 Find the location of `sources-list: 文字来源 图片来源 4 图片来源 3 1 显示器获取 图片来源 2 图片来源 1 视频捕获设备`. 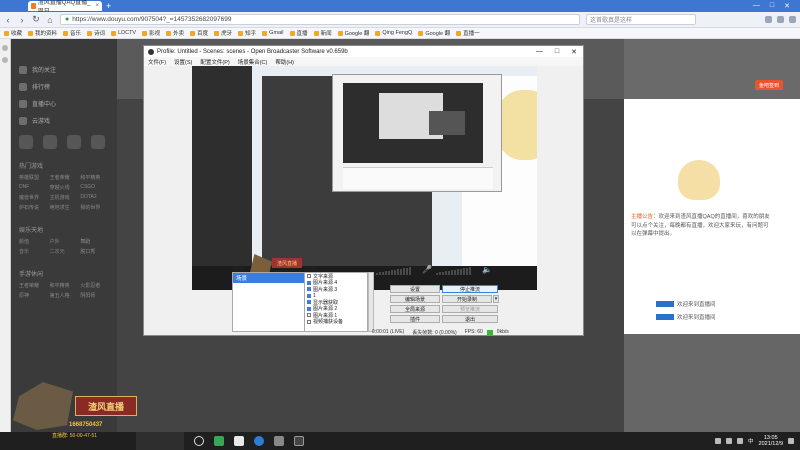

sources-list: 文字来源 图片来源 4 图片来源 3 1 显示器获取 图片来源 2 图片来源 1 视频捕获设备 is located at coordinates (336, 302).